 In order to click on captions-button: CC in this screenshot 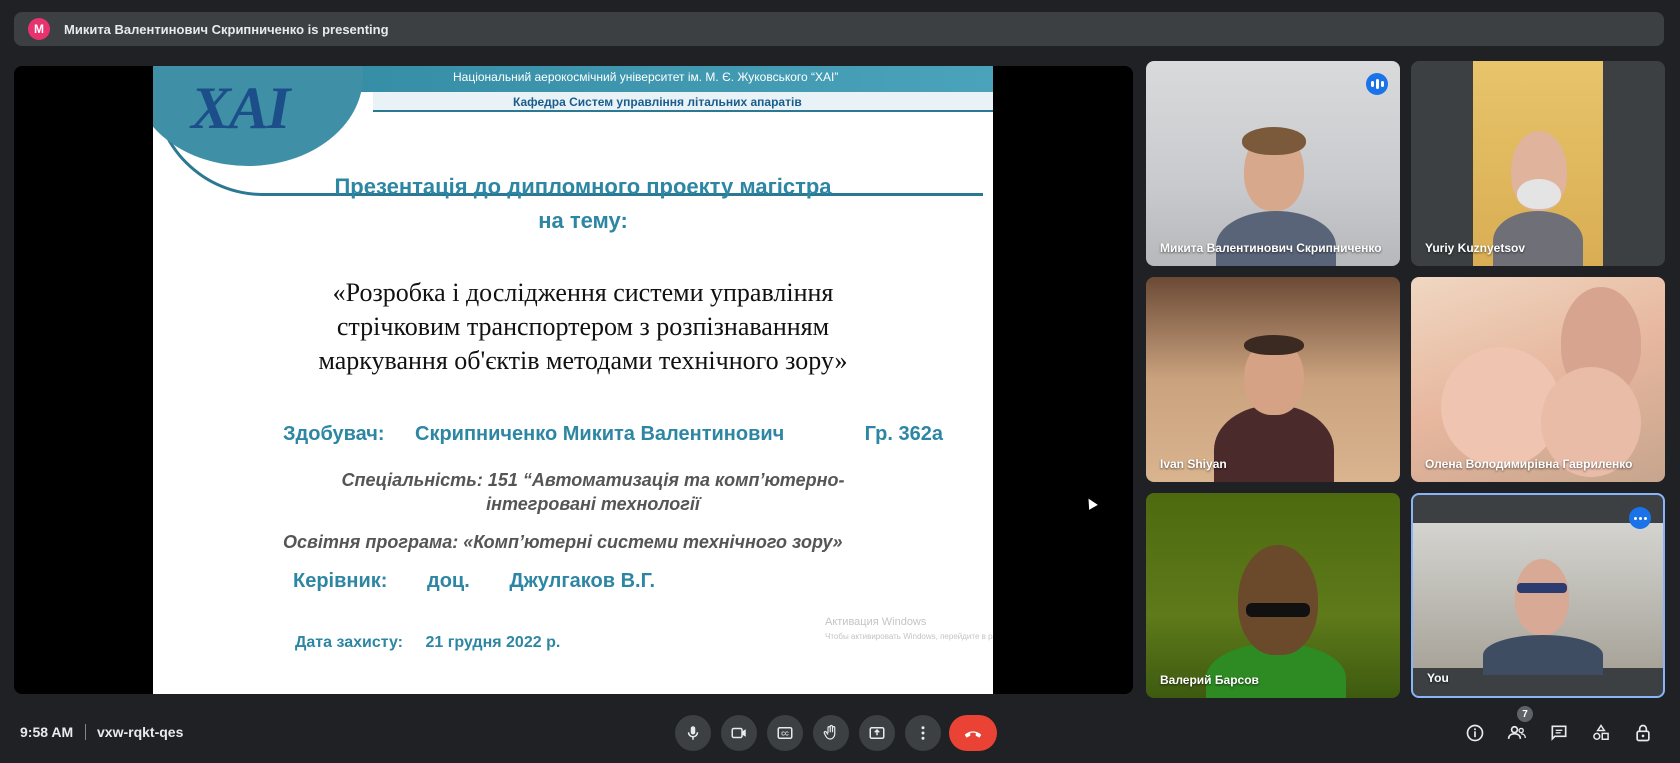, I will do `click(785, 733)`.